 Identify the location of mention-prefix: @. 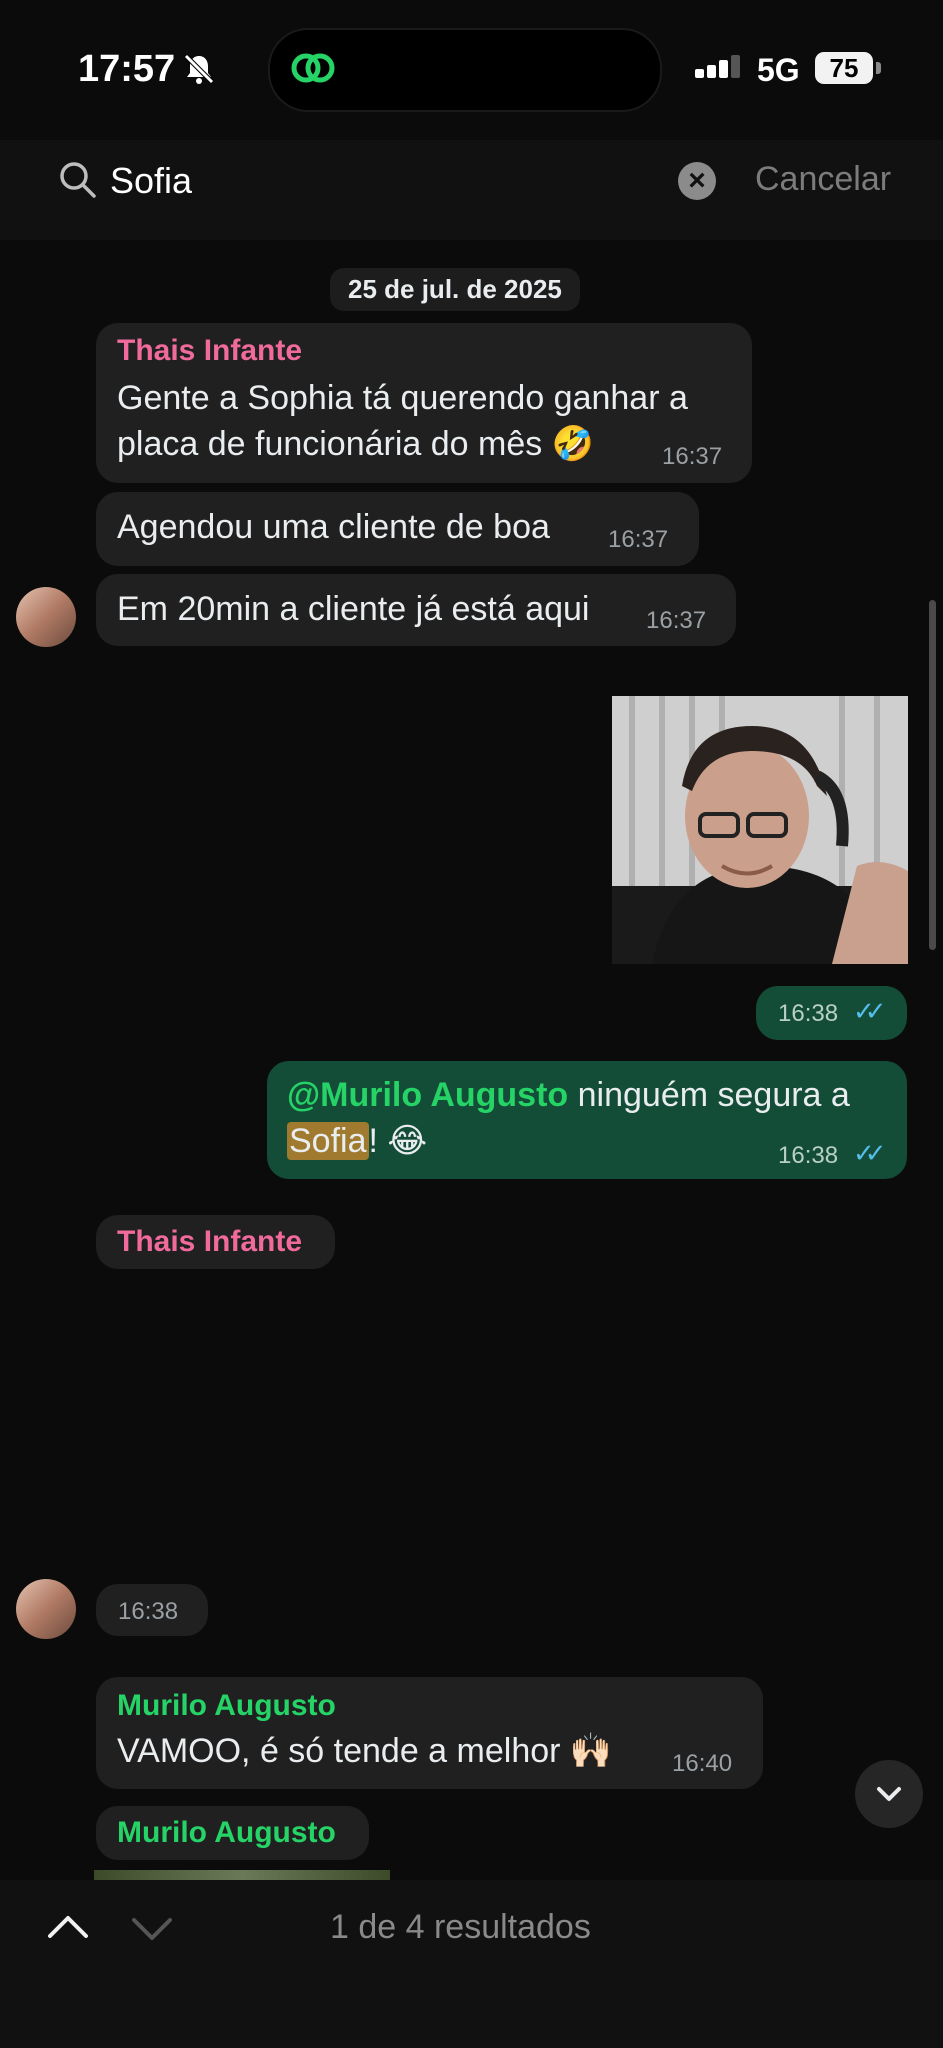
(304, 1095).